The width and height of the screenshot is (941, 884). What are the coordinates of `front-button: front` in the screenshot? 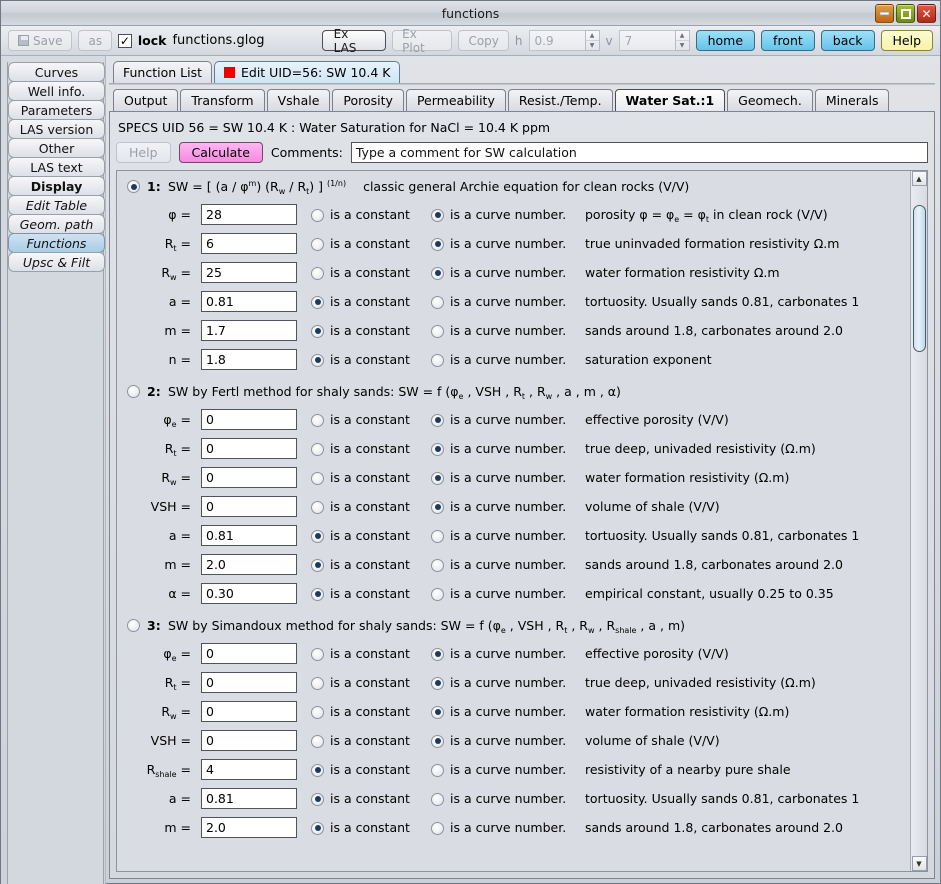 It's located at (788, 40).